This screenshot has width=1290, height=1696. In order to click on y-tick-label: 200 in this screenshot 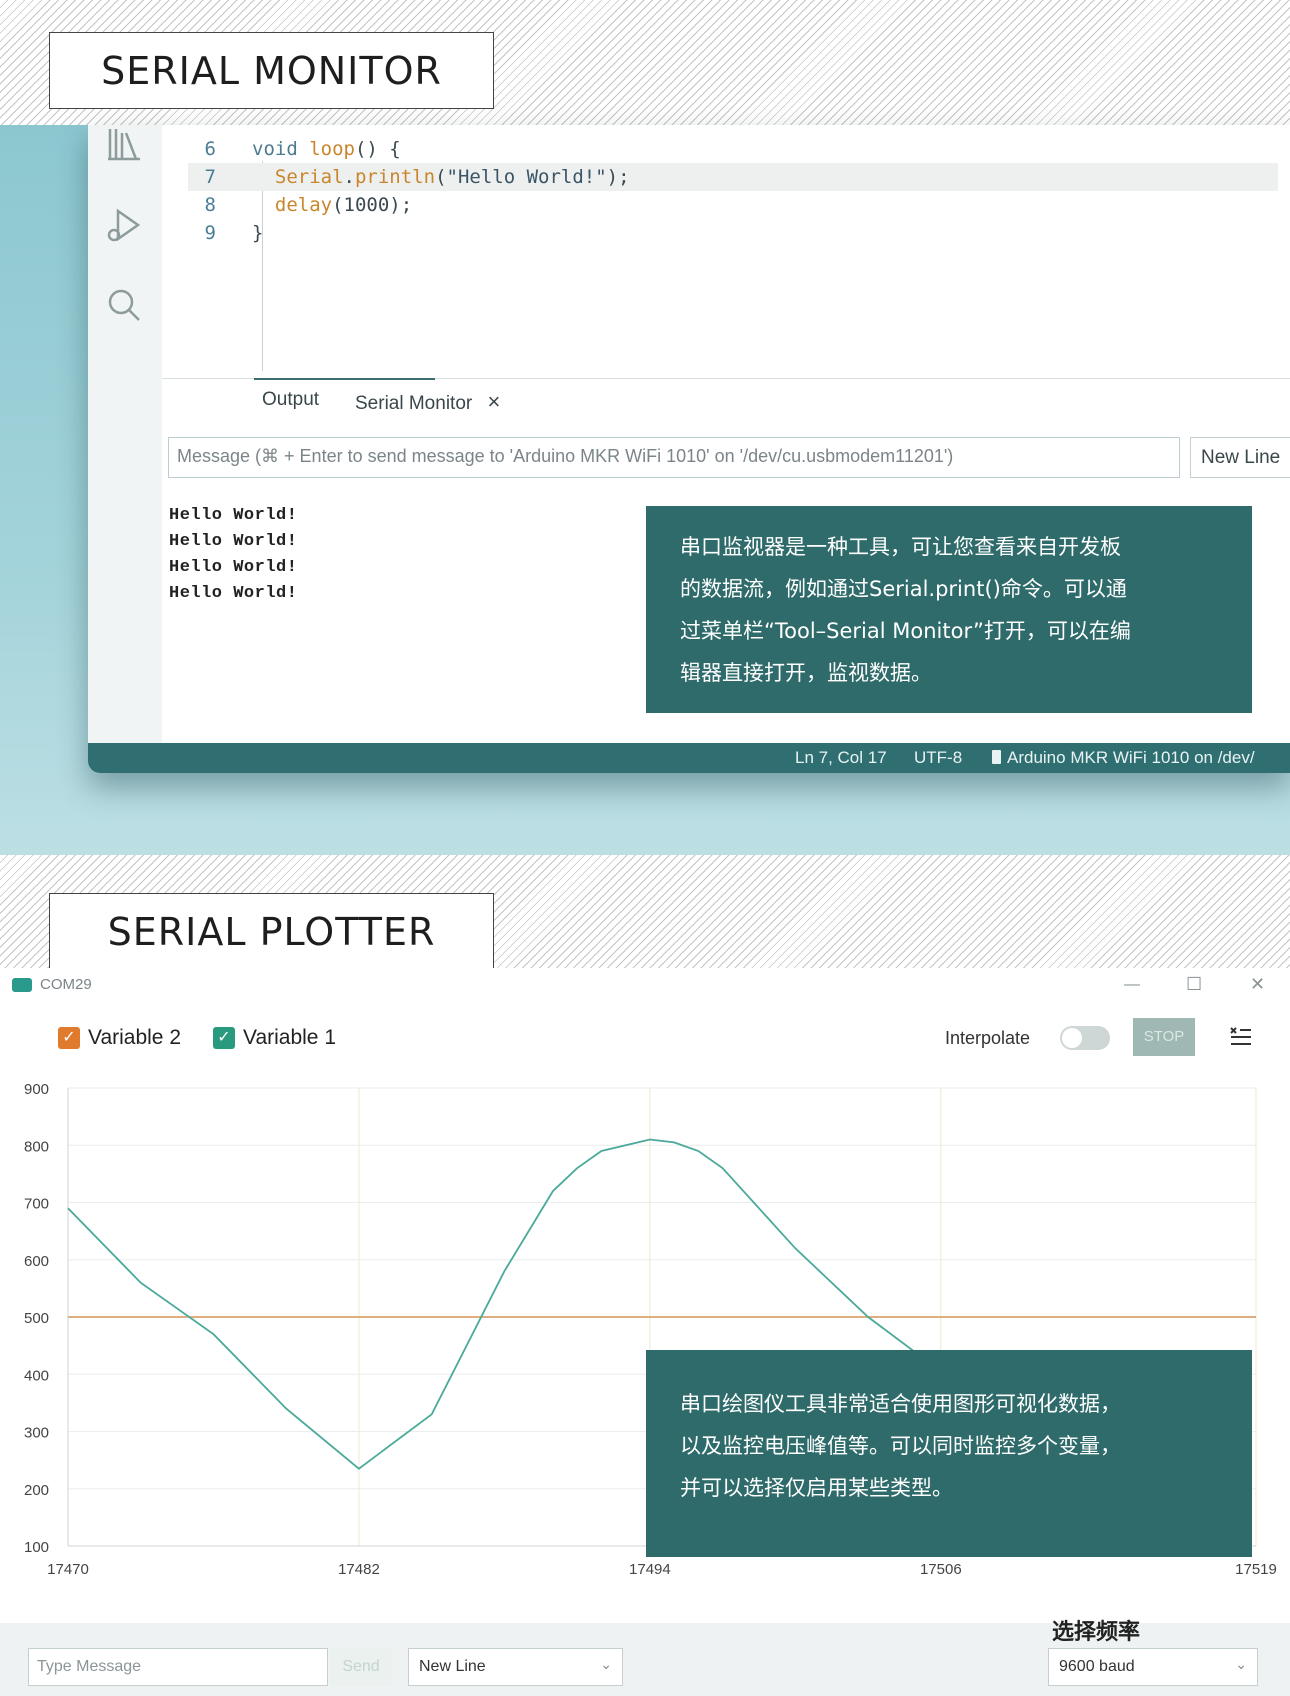, I will do `click(36, 1490)`.